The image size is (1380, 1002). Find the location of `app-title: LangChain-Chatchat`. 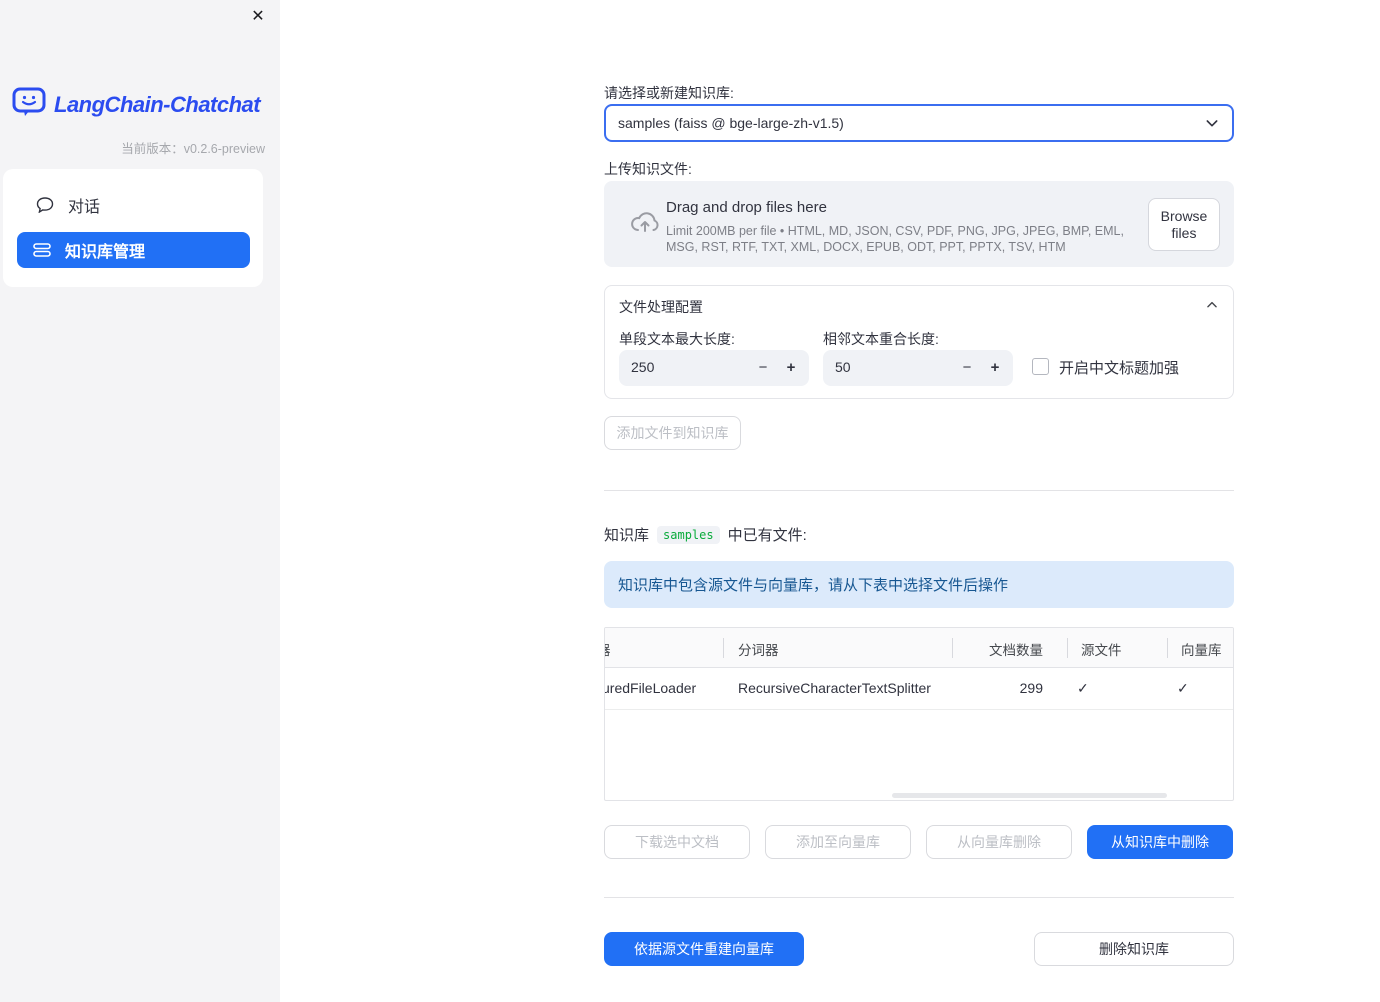

app-title: LangChain-Chatchat is located at coordinates (157, 104).